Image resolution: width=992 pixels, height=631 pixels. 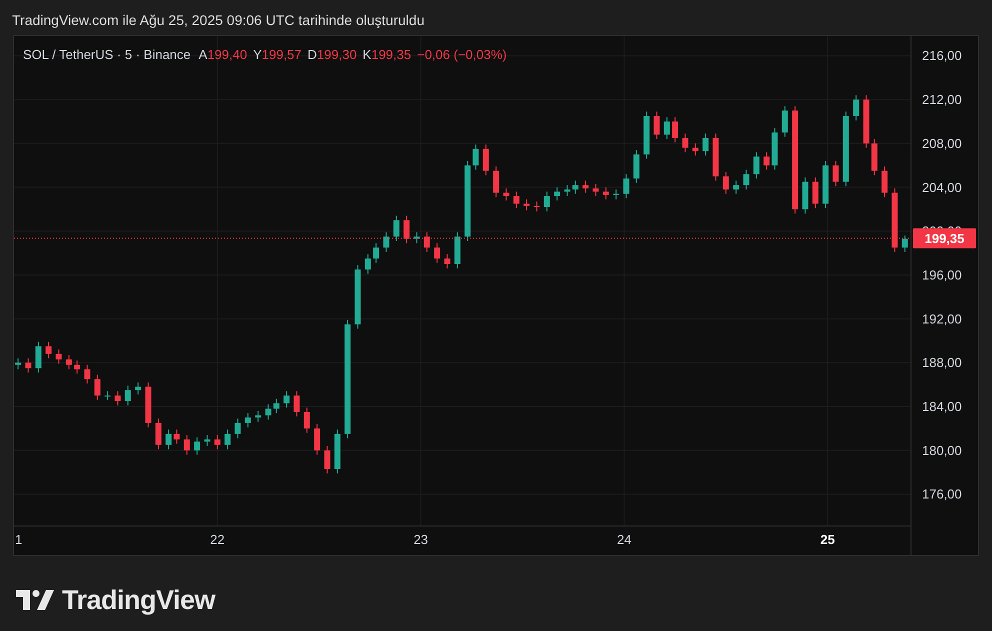 What do you see at coordinates (336, 54) in the screenshot?
I see `legend-value: 199,30` at bounding box center [336, 54].